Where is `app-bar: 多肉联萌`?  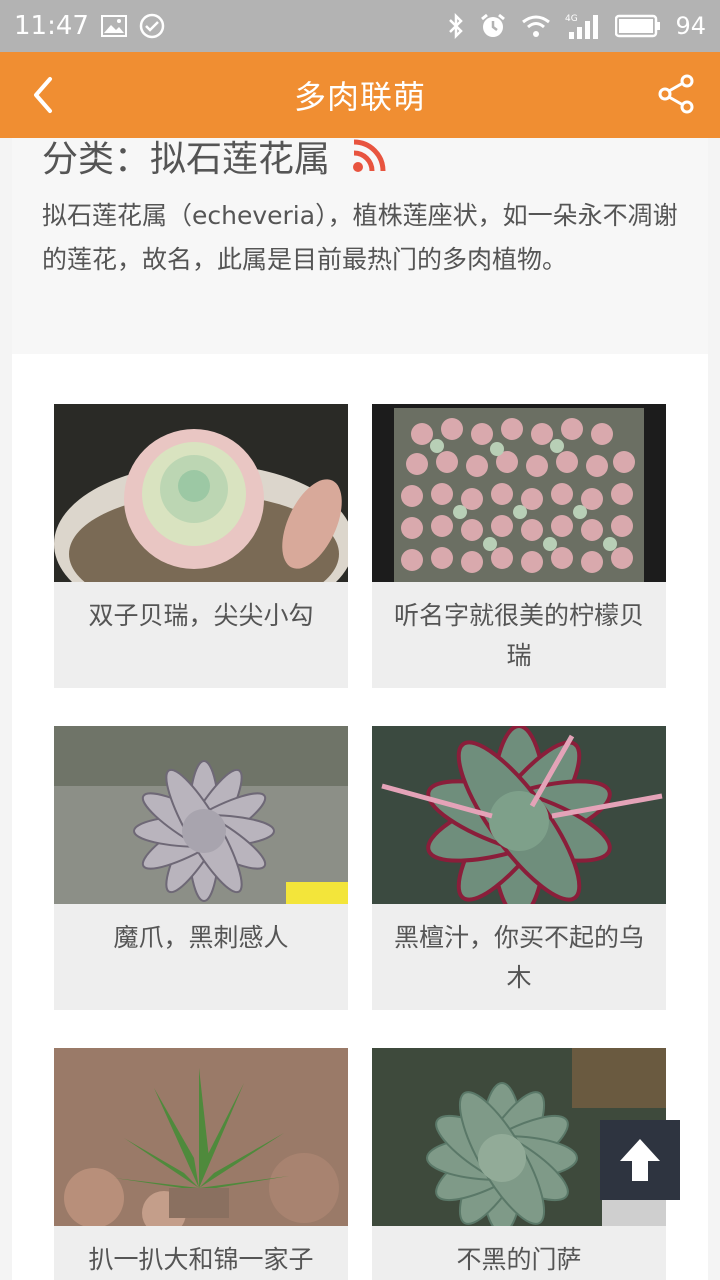 app-bar: 多肉联萌 is located at coordinates (360, 95).